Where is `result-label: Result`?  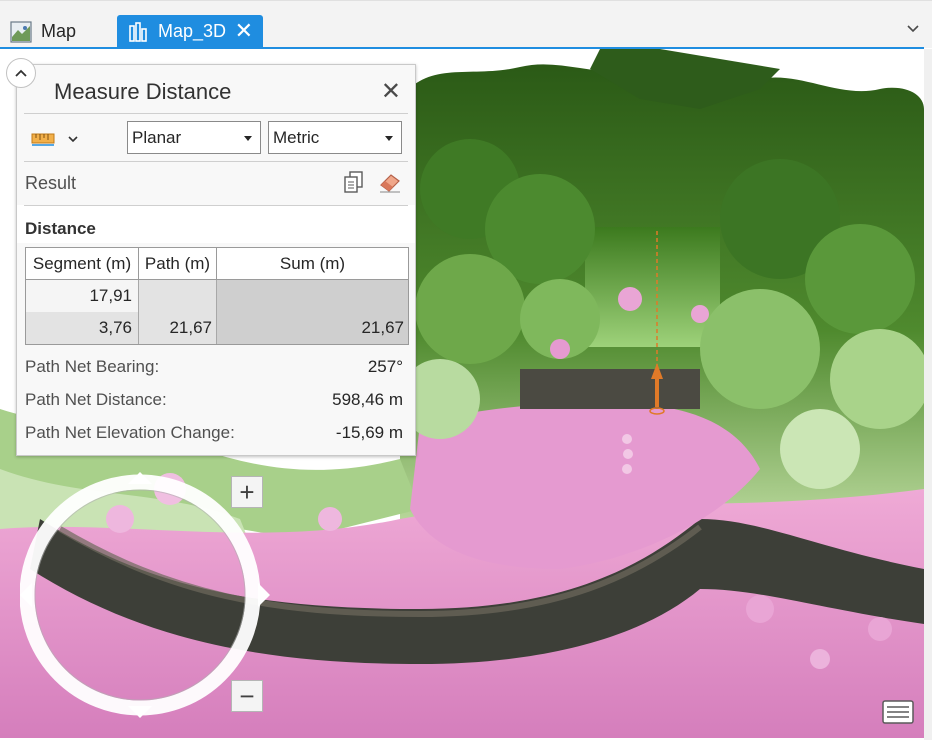 result-label: Result is located at coordinates (51, 183).